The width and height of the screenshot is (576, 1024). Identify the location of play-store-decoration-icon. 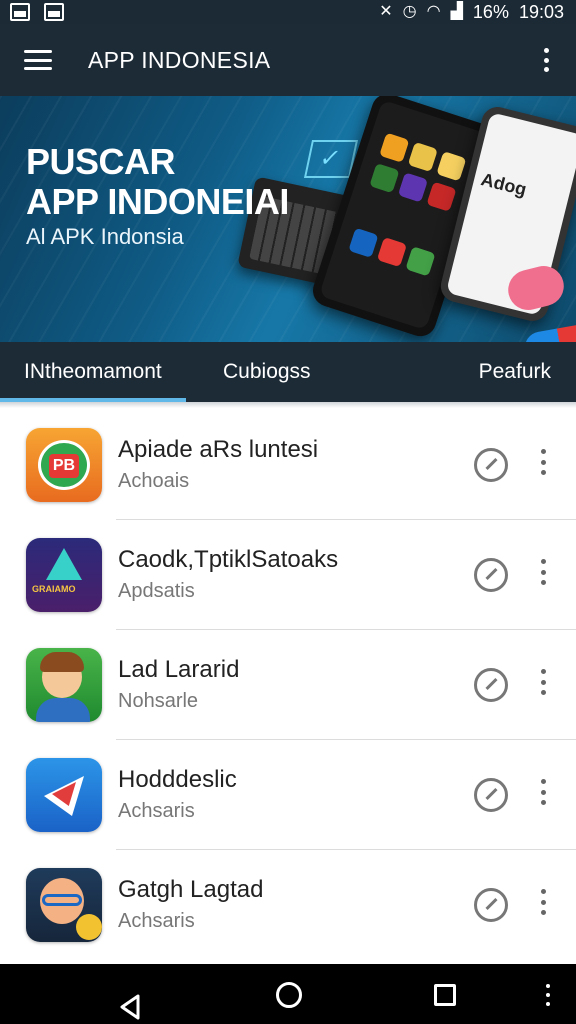
(549, 332).